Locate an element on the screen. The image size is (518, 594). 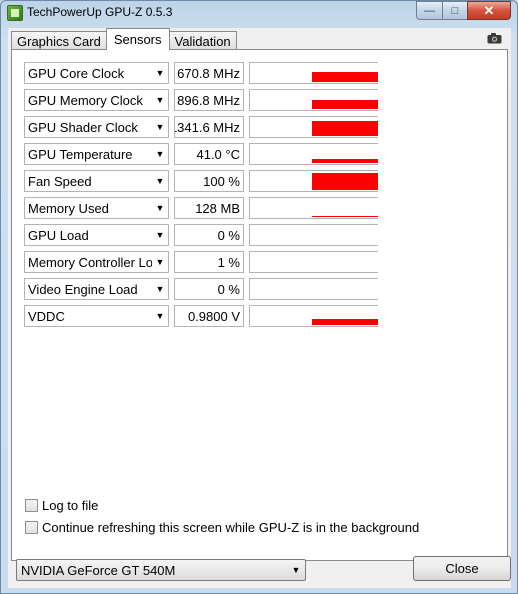
sensor-value: 128 MB is located at coordinates (209, 208).